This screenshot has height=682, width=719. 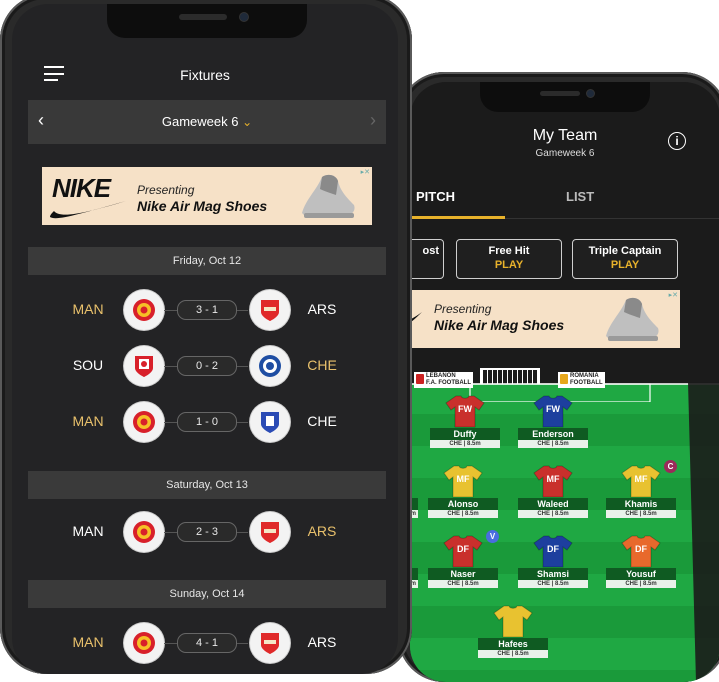 I want to click on player-shirt-icon: FW, so click(x=465, y=411).